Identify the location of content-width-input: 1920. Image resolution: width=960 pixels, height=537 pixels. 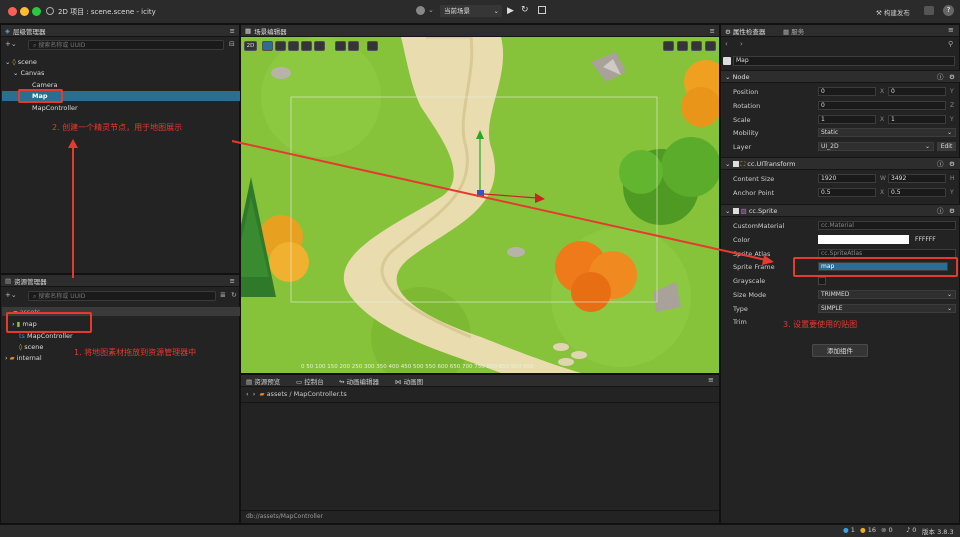
(847, 178).